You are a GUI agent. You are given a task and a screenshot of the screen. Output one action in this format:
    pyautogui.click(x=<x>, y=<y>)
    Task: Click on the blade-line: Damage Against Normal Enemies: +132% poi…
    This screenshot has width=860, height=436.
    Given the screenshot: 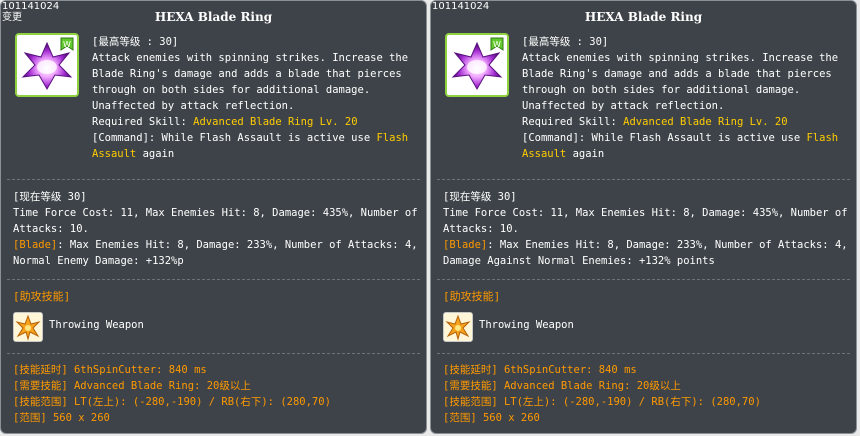 What is the action you would take?
    pyautogui.click(x=579, y=261)
    